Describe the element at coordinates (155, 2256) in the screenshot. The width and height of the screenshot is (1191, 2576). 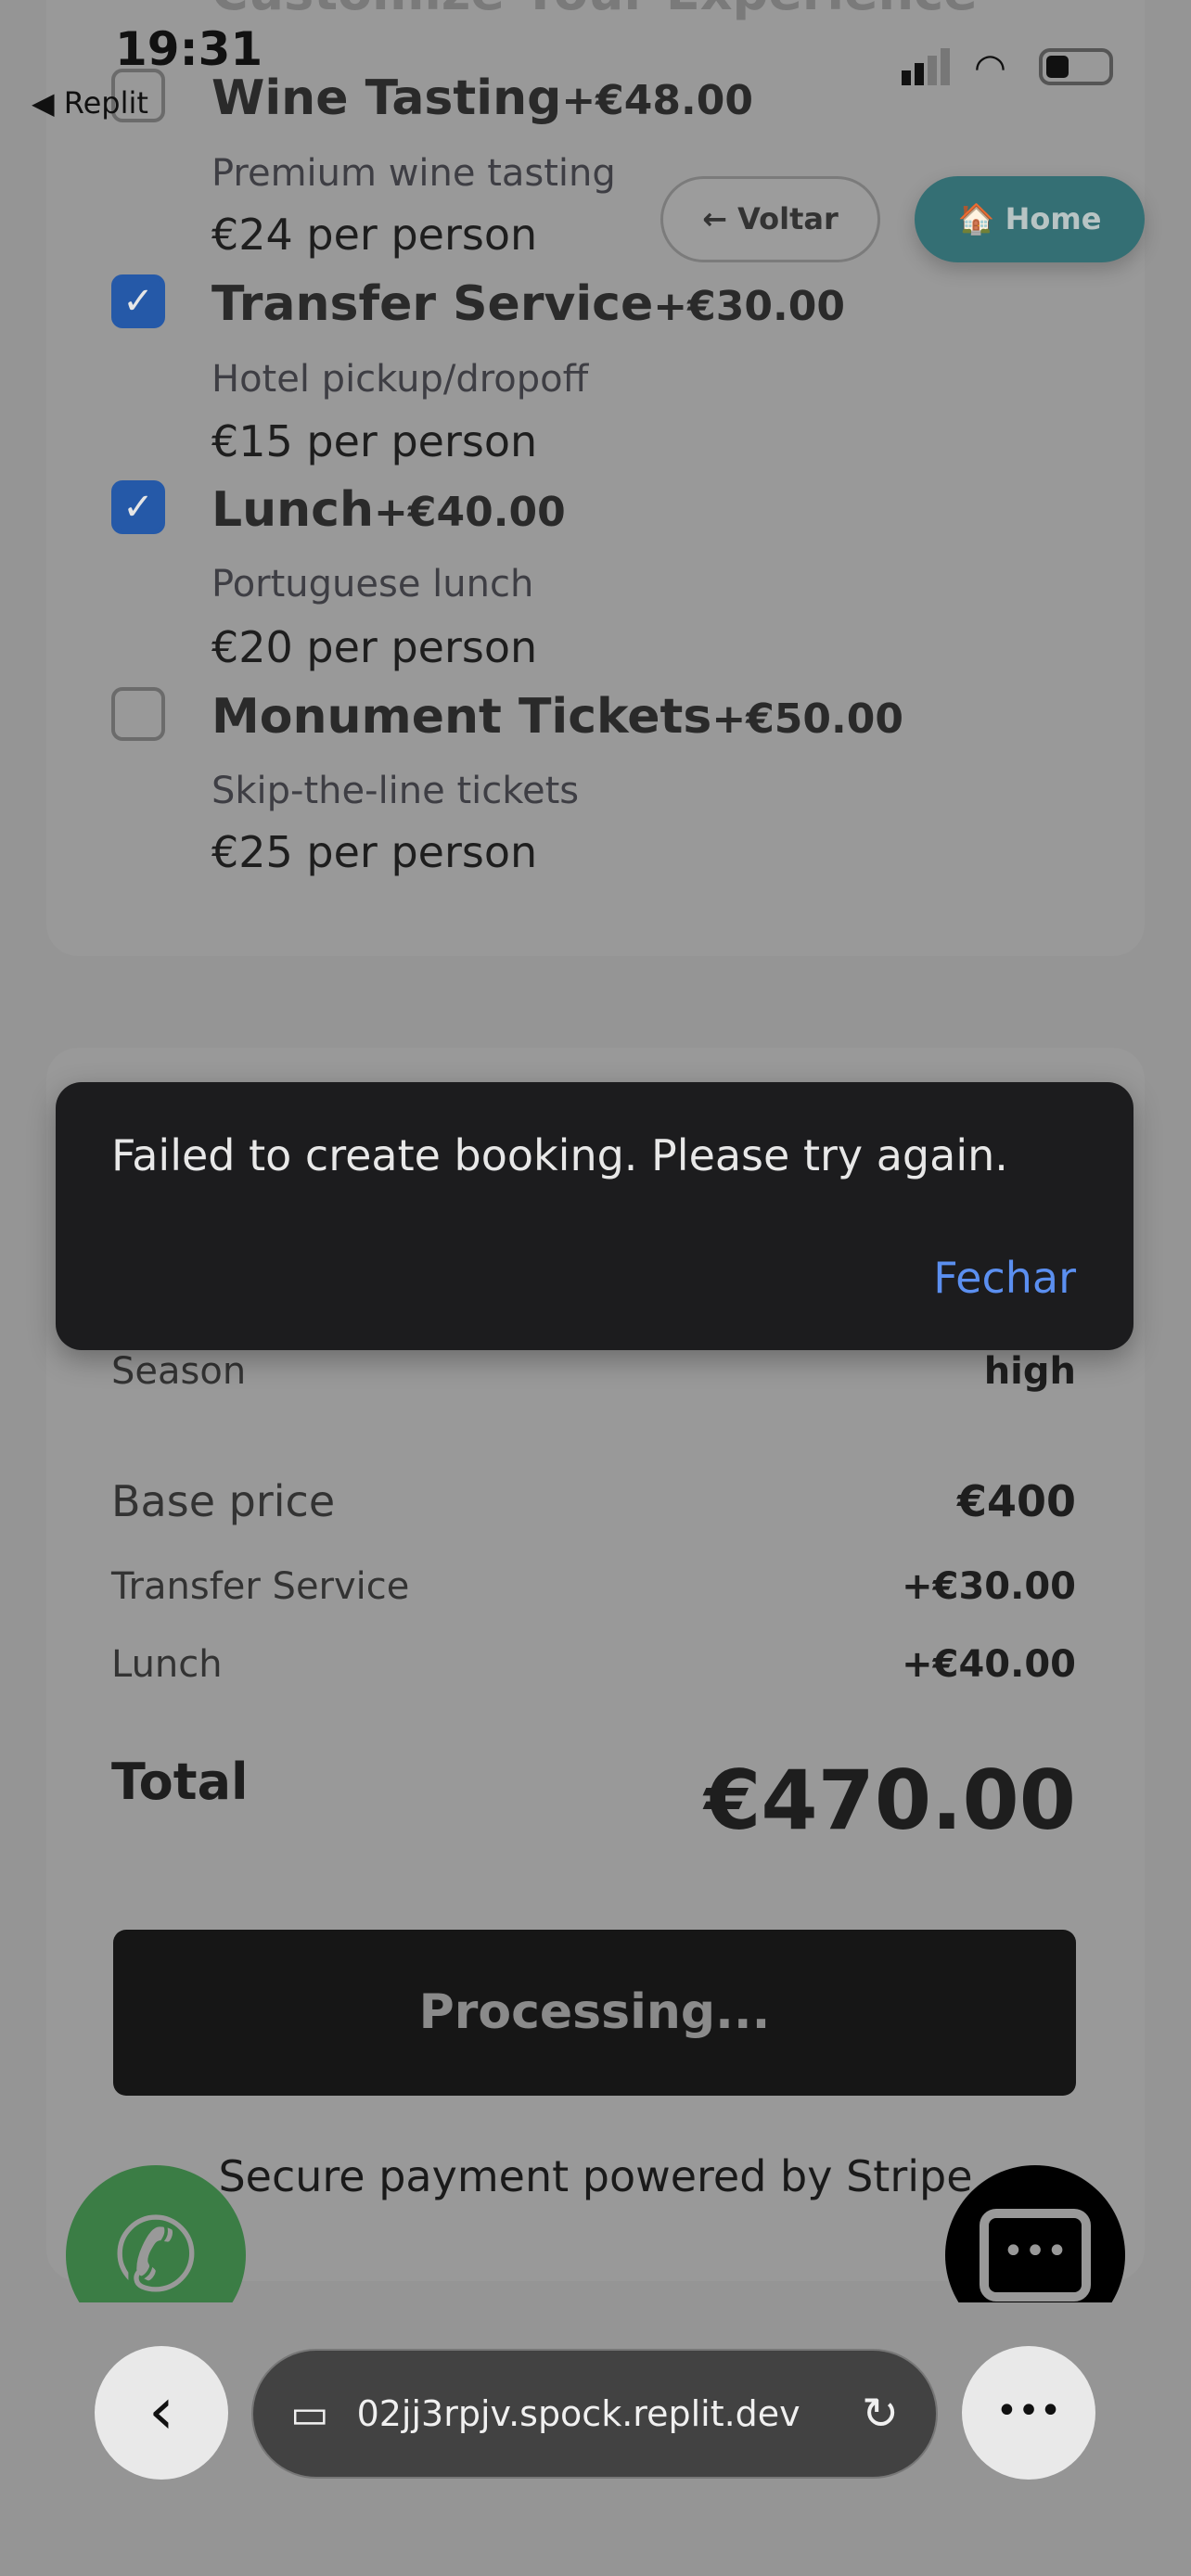
I see `whatsapp-icon: ✆` at that location.